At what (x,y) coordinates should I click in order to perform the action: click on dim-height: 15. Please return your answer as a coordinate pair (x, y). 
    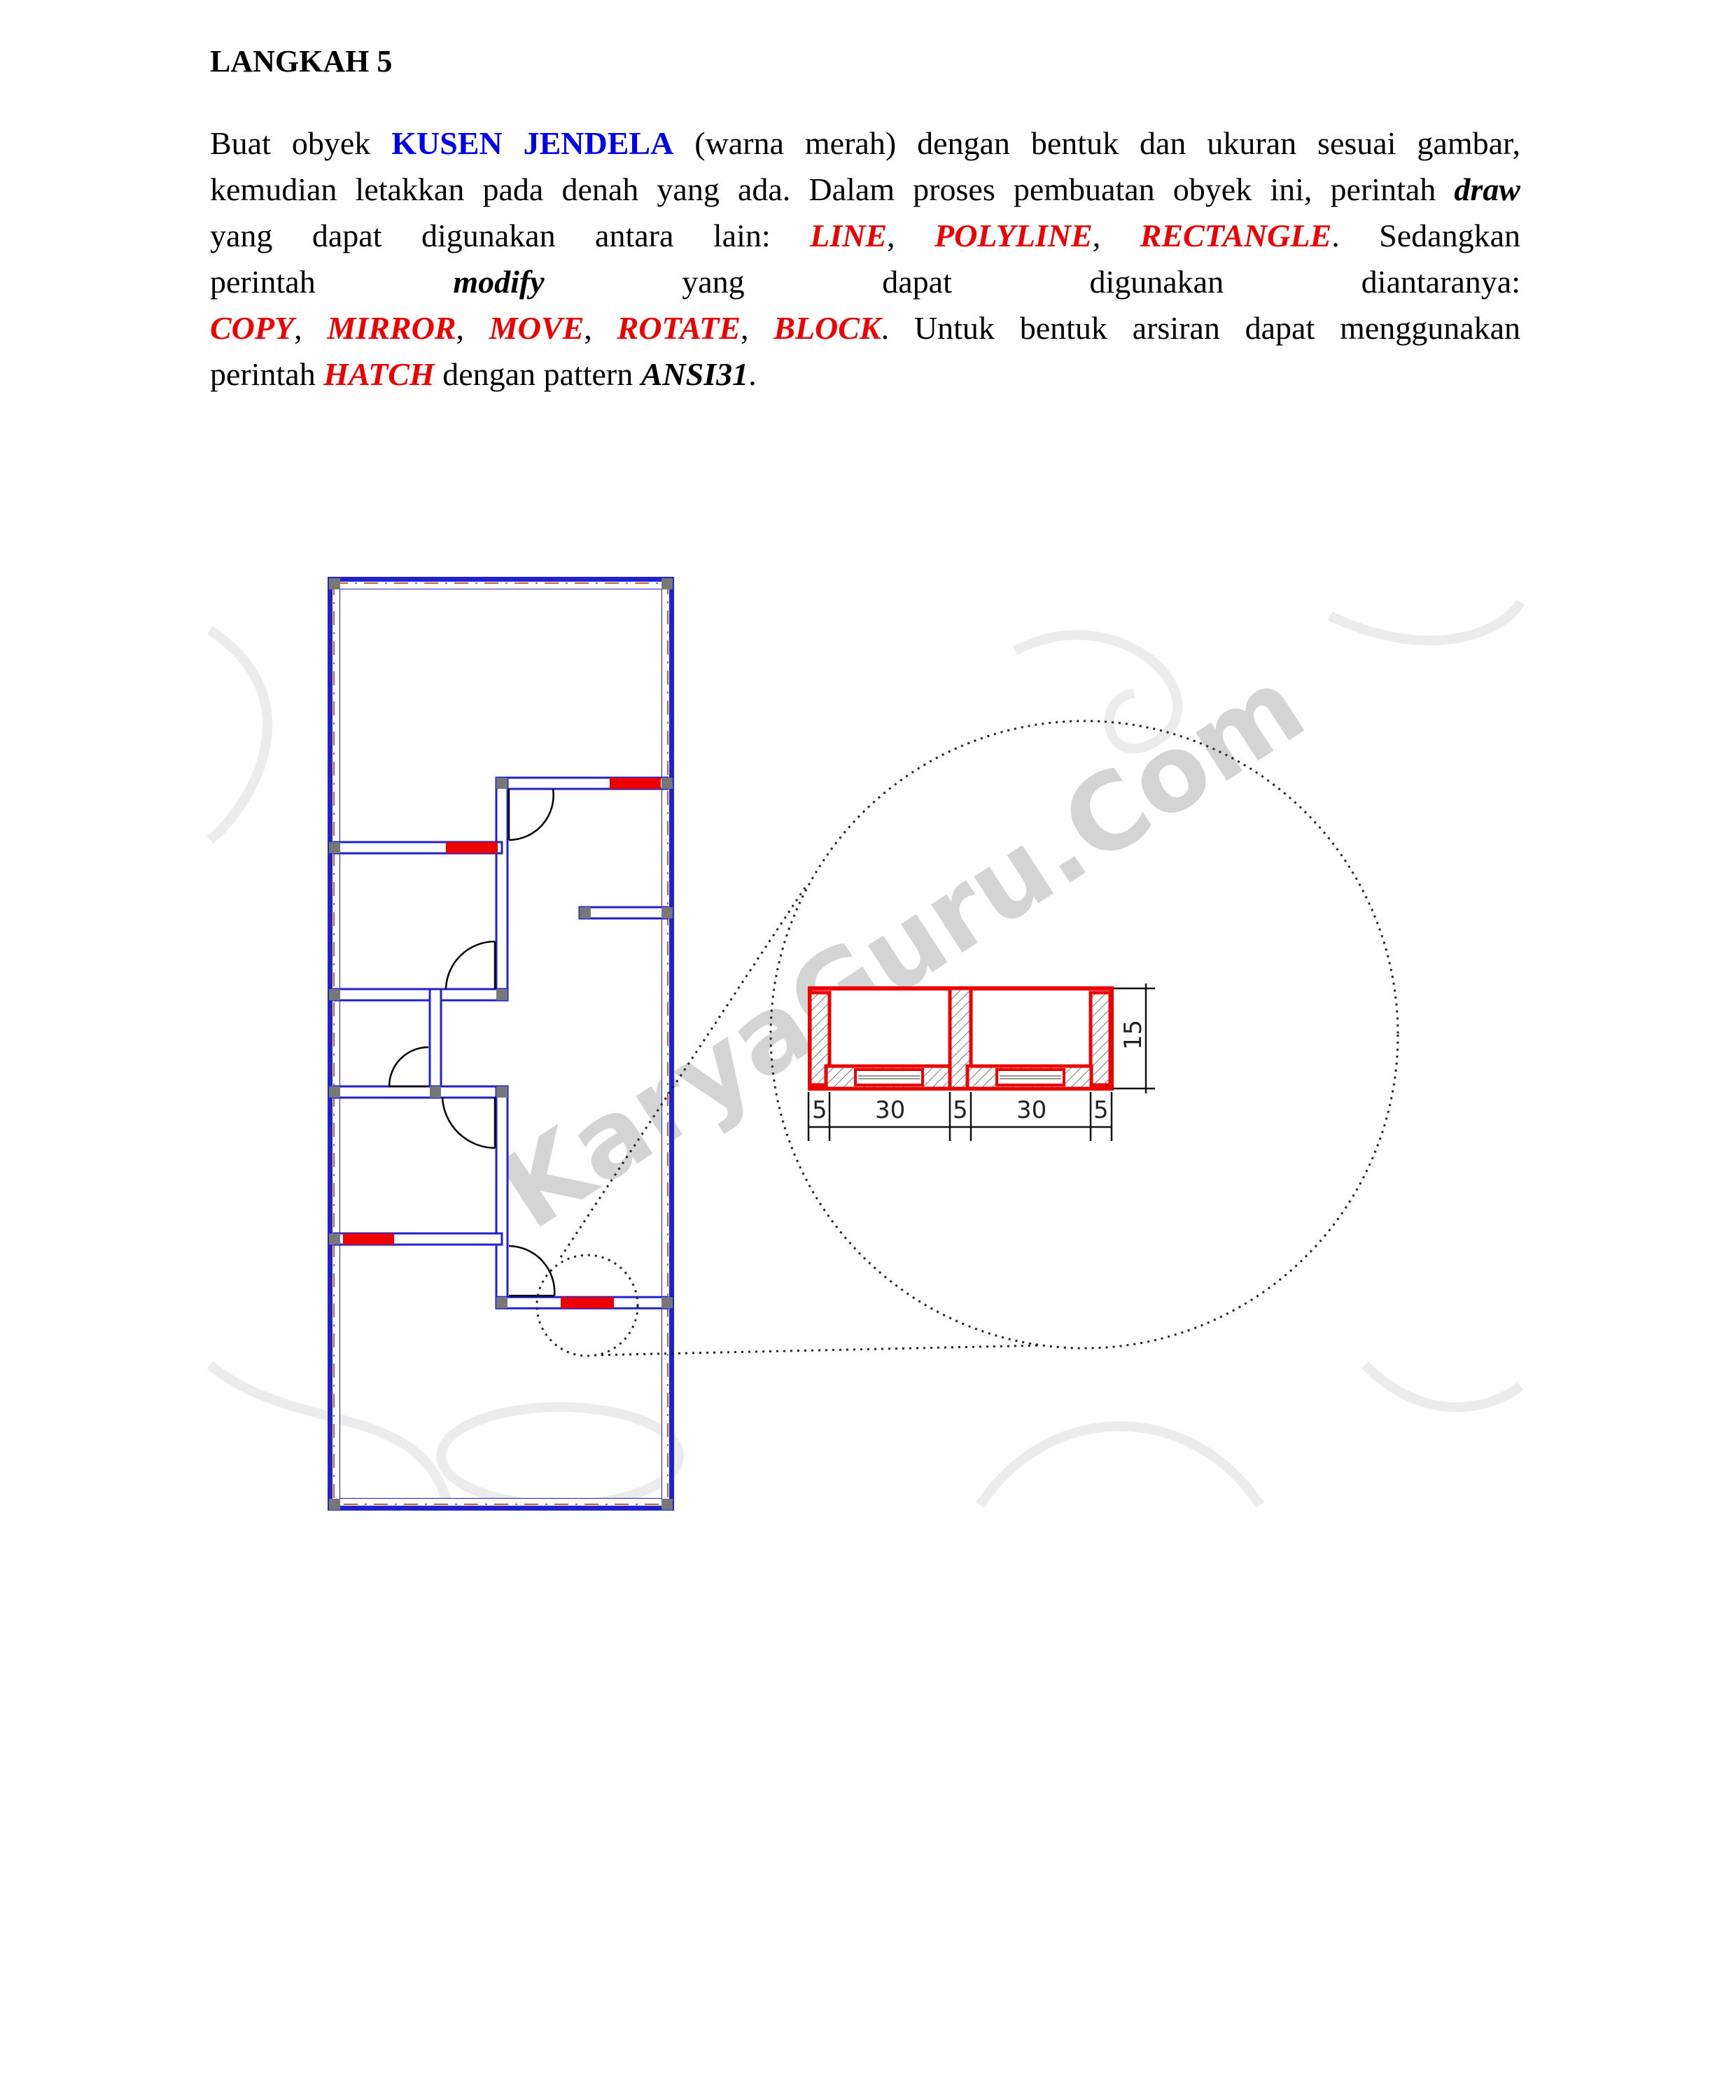
    Looking at the image, I should click on (1133, 1035).